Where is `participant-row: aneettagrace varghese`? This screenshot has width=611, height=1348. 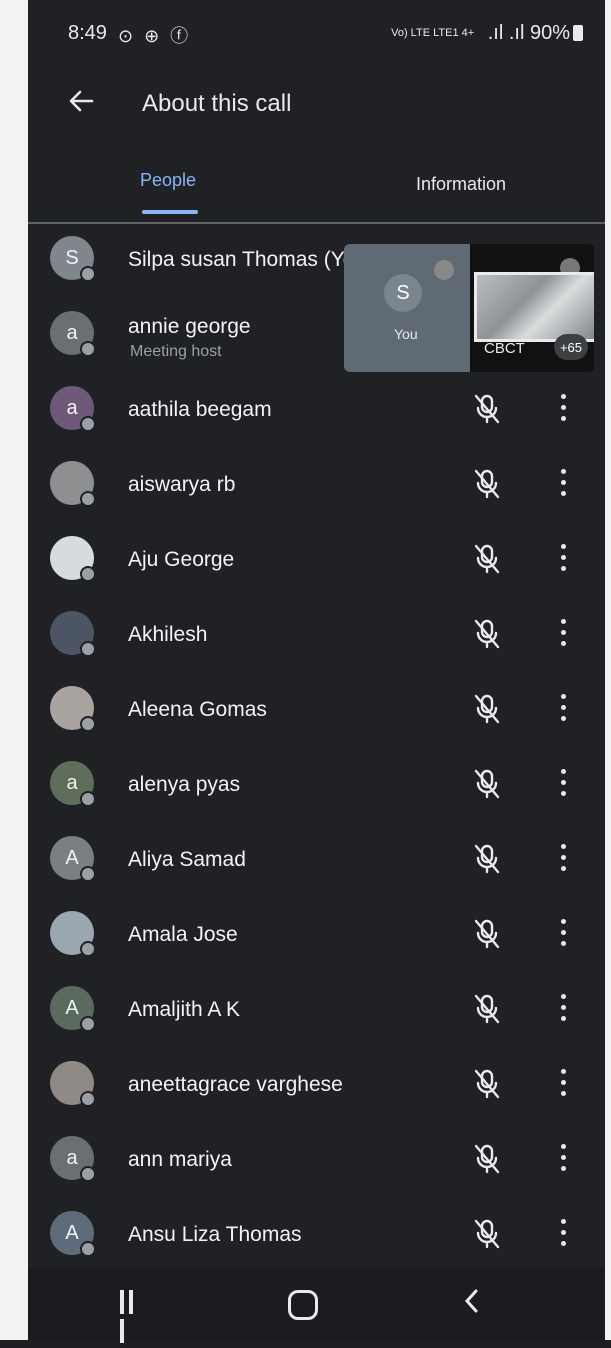 participant-row: aneettagrace varghese is located at coordinates (316, 1088).